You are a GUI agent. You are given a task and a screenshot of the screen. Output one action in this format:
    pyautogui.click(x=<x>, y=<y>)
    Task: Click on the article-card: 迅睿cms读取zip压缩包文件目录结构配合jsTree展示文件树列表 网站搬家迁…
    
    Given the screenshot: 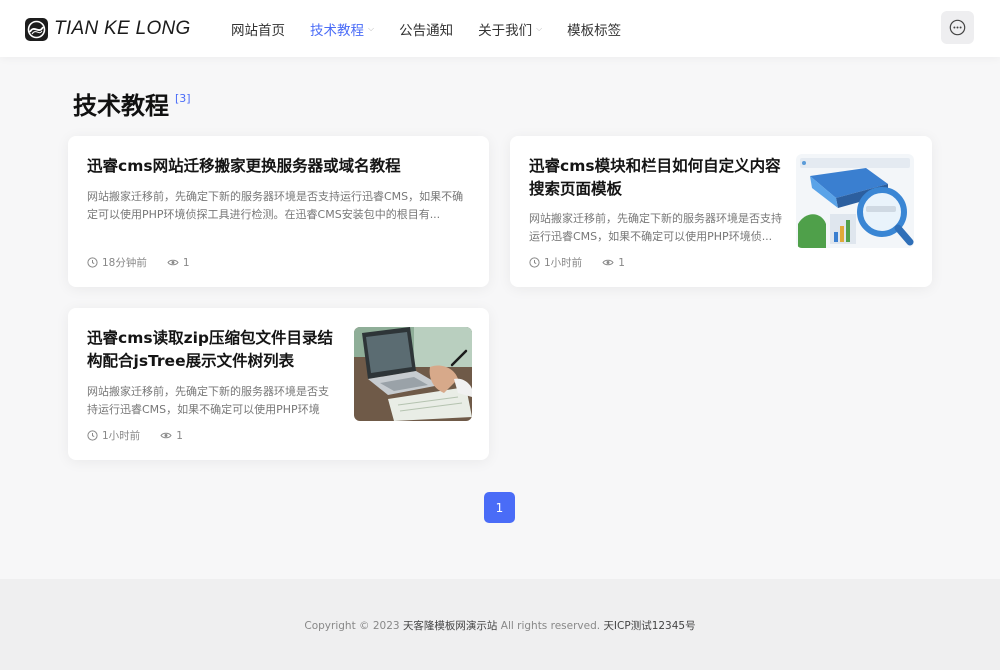 What is the action you would take?
    pyautogui.click(x=278, y=384)
    